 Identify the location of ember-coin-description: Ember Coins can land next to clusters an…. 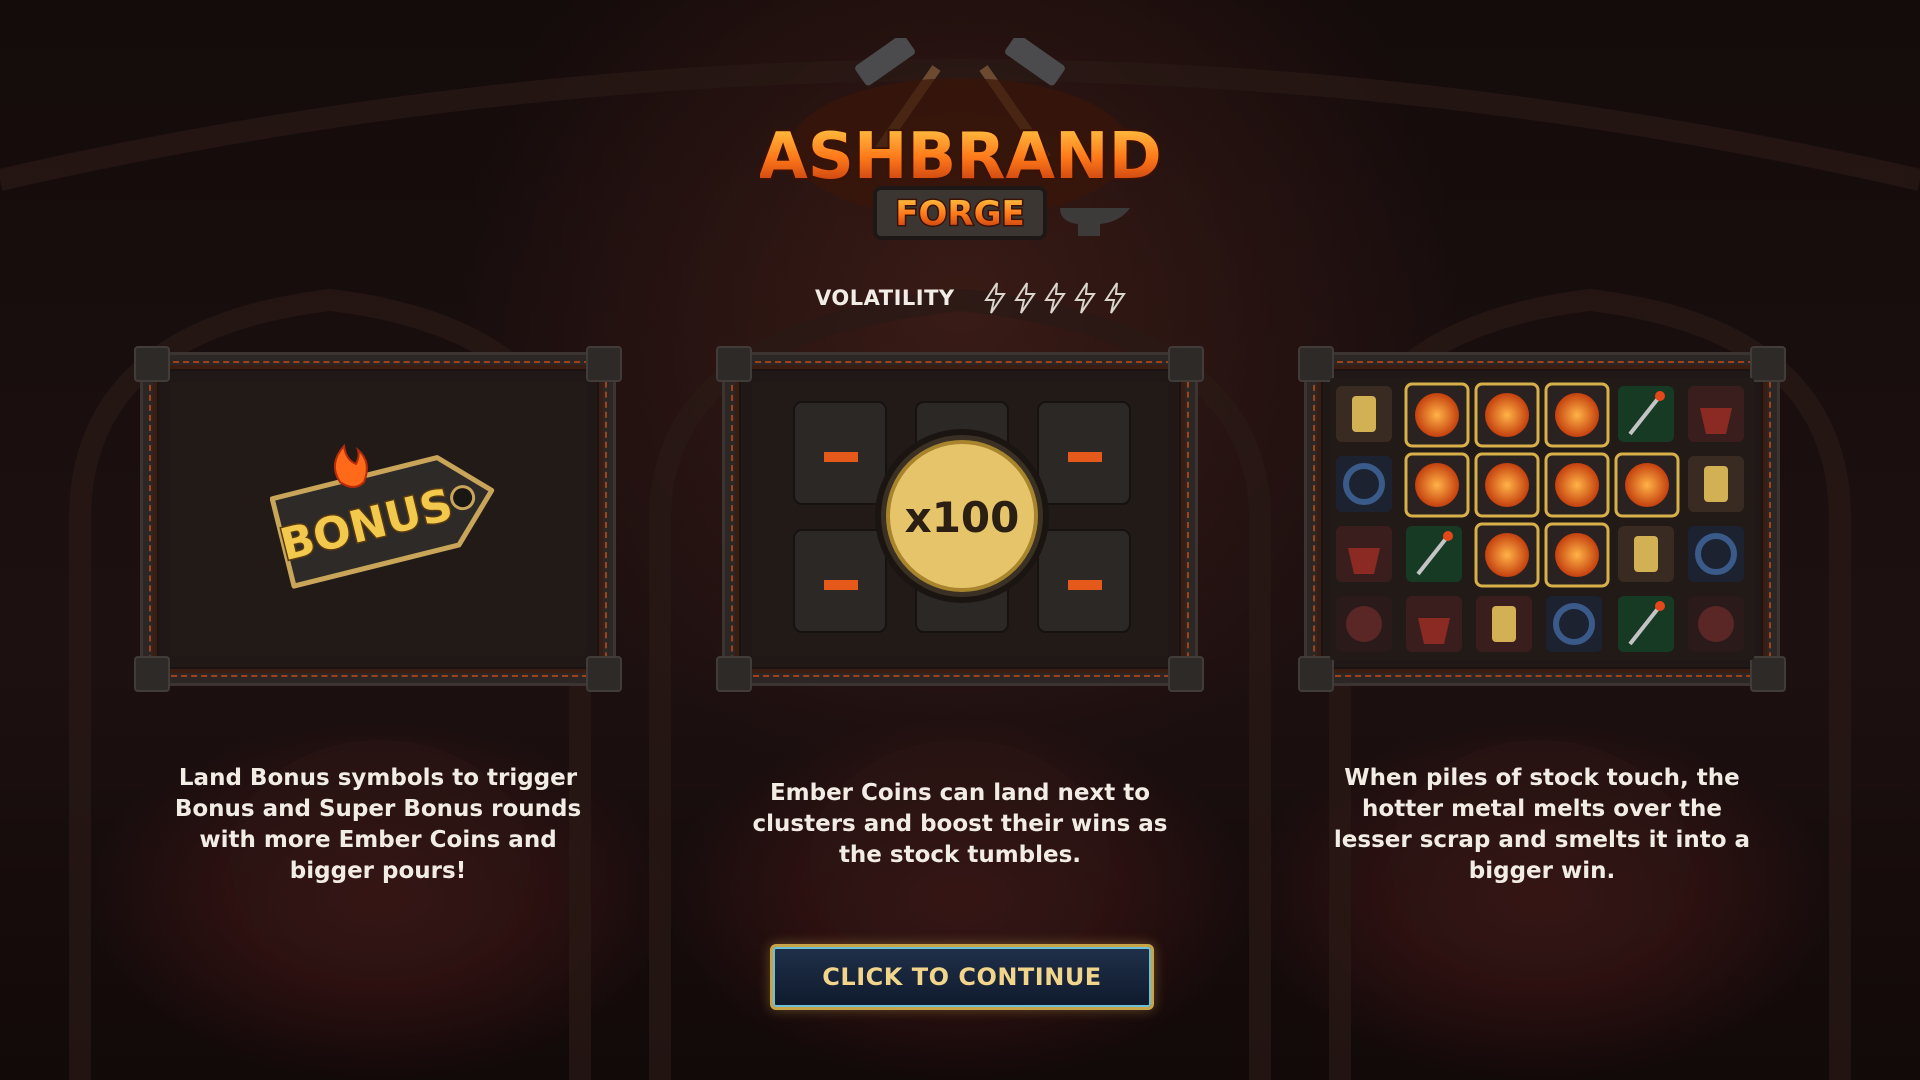
(960, 824).